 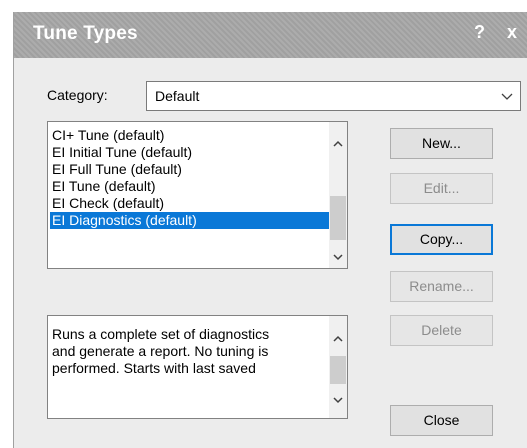 What do you see at coordinates (270, 35) in the screenshot?
I see `title-bar: Tune Types ? x` at bounding box center [270, 35].